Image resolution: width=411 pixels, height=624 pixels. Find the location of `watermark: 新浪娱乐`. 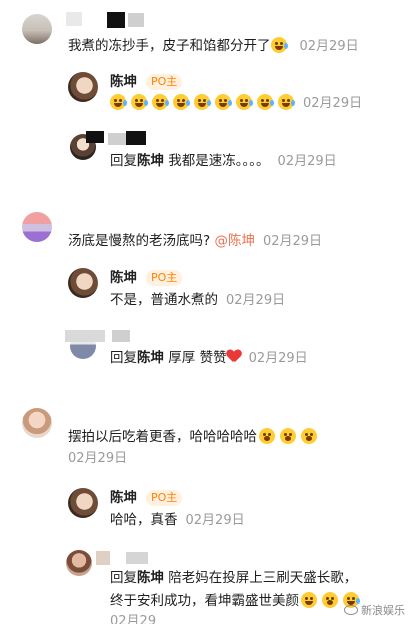

watermark: 新浪娱乐 is located at coordinates (374, 610).